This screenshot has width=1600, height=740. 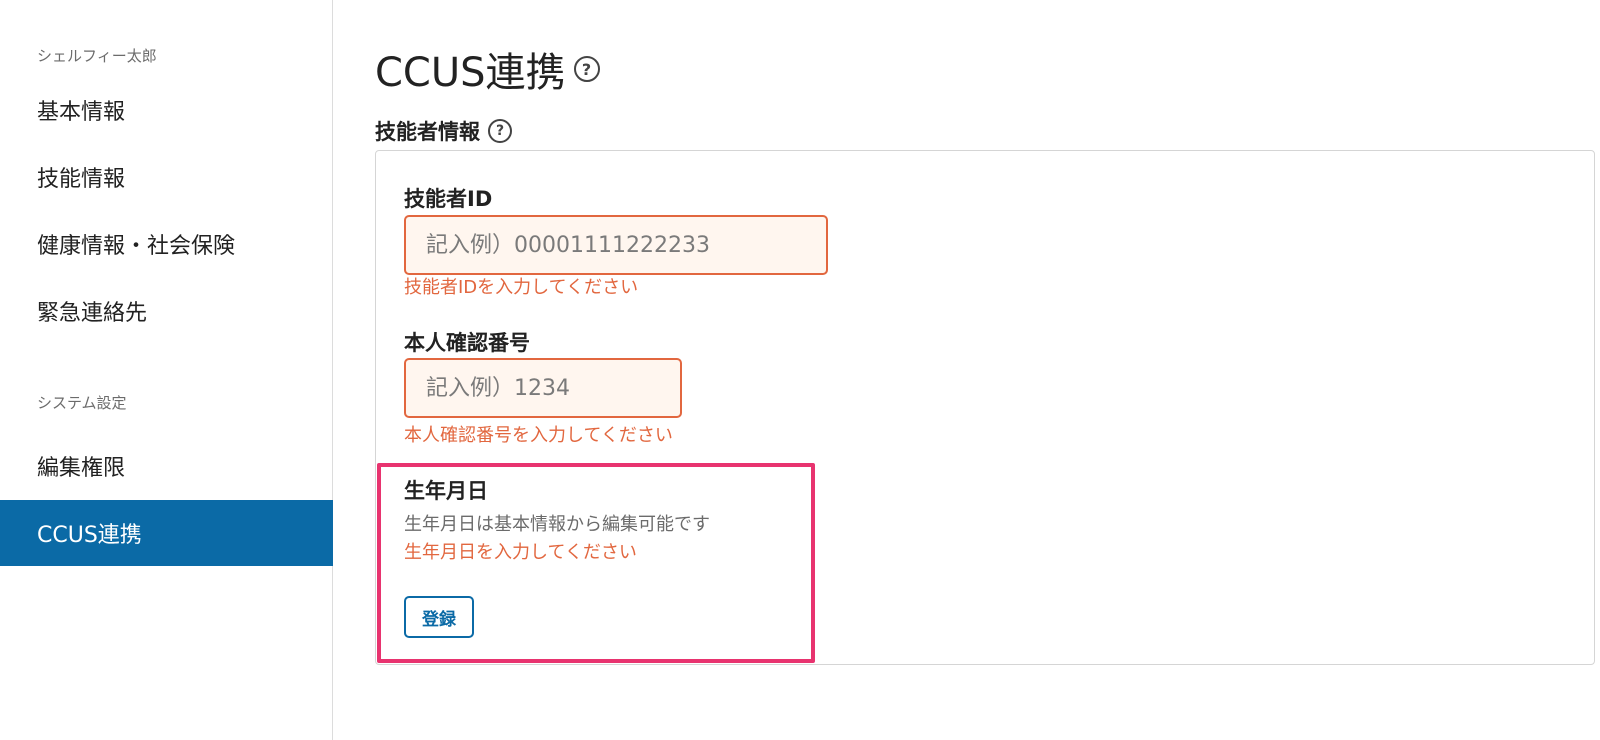 What do you see at coordinates (166, 466) in the screenshot?
I see `sidebar-item-edit-permissions: 編集権限` at bounding box center [166, 466].